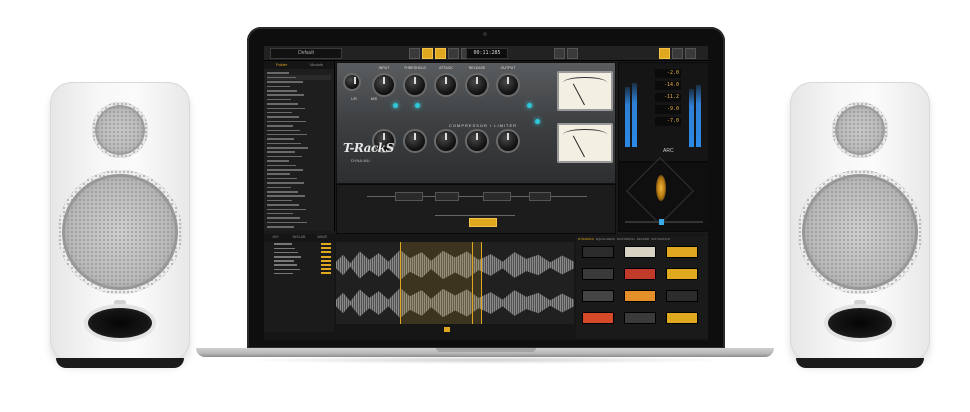 This screenshot has width=970, height=412. What do you see at coordinates (384, 68) in the screenshot?
I see `knob-label-input: INPUT` at bounding box center [384, 68].